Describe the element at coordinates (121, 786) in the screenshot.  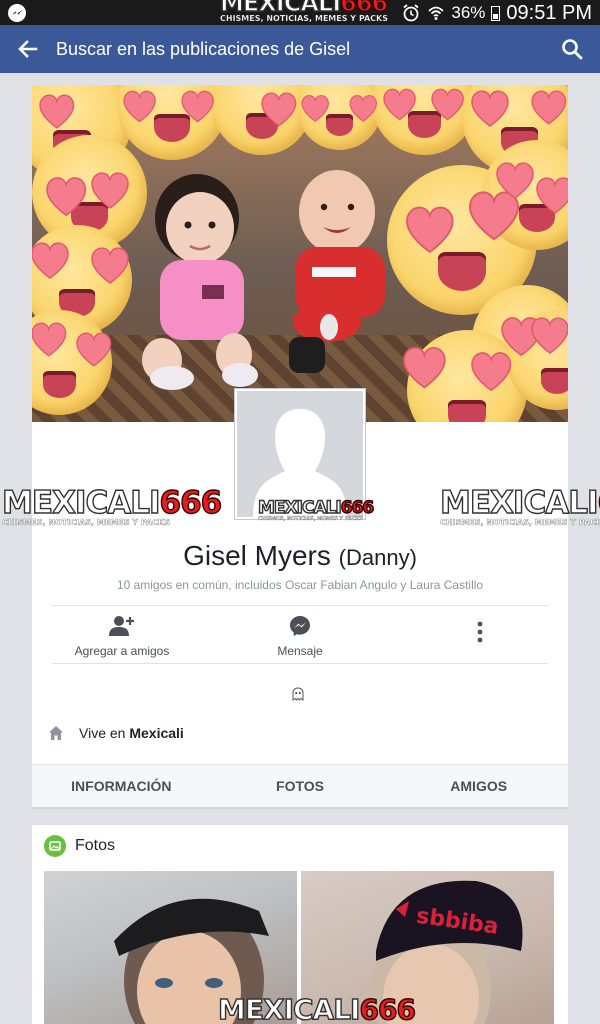
I see `tab-informacion: INFORMACIÓN` at that location.